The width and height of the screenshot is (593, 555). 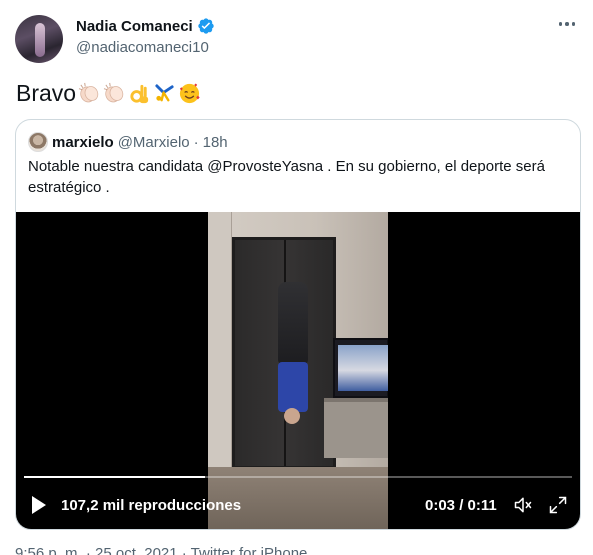 I want to click on smiling-face-with-hearts-emoji, so click(x=190, y=93).